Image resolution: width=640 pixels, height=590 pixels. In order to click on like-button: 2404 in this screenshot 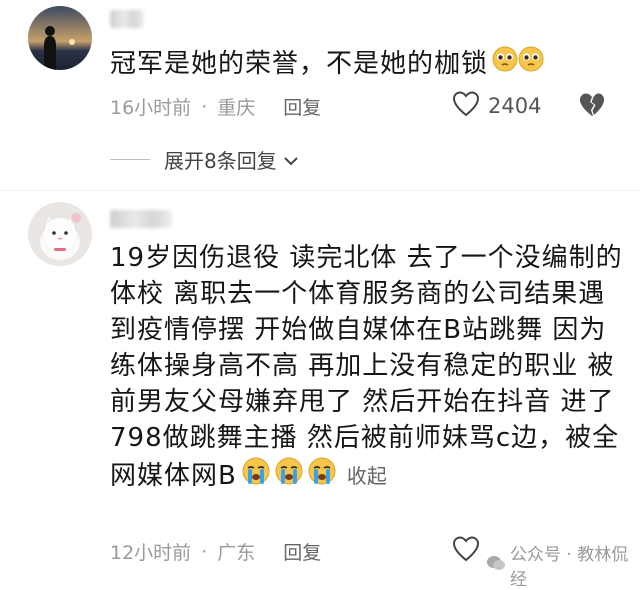, I will do `click(496, 106)`.